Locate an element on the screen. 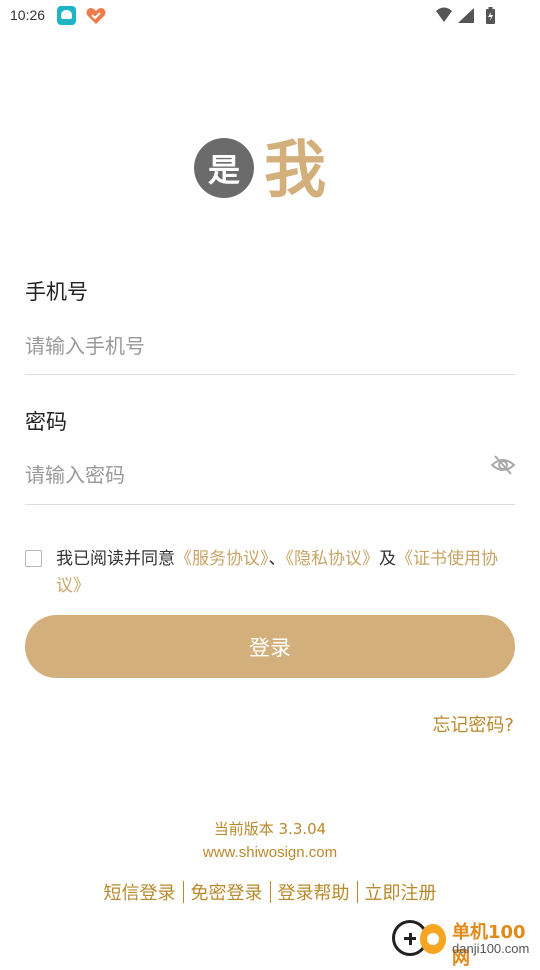  register-link: 立即注册 is located at coordinates (401, 892).